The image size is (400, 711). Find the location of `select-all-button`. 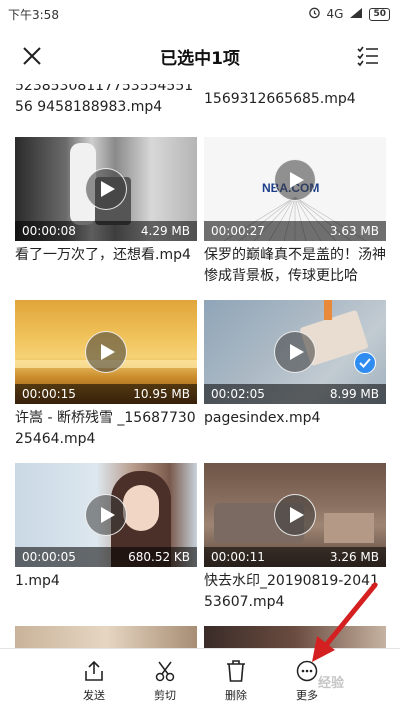

select-all-button is located at coordinates (368, 56).